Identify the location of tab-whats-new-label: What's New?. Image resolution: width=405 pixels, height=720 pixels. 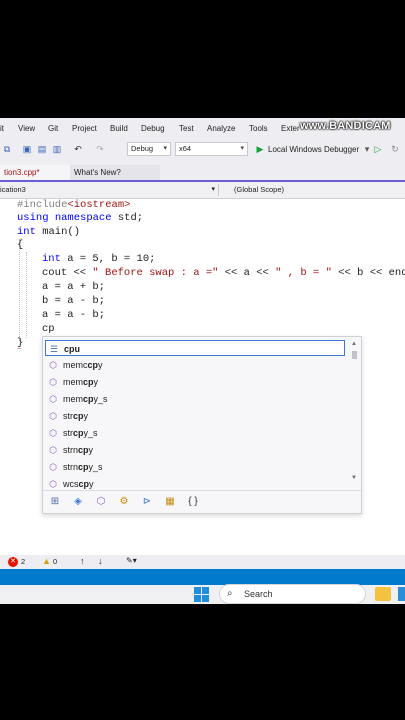
(97, 172).